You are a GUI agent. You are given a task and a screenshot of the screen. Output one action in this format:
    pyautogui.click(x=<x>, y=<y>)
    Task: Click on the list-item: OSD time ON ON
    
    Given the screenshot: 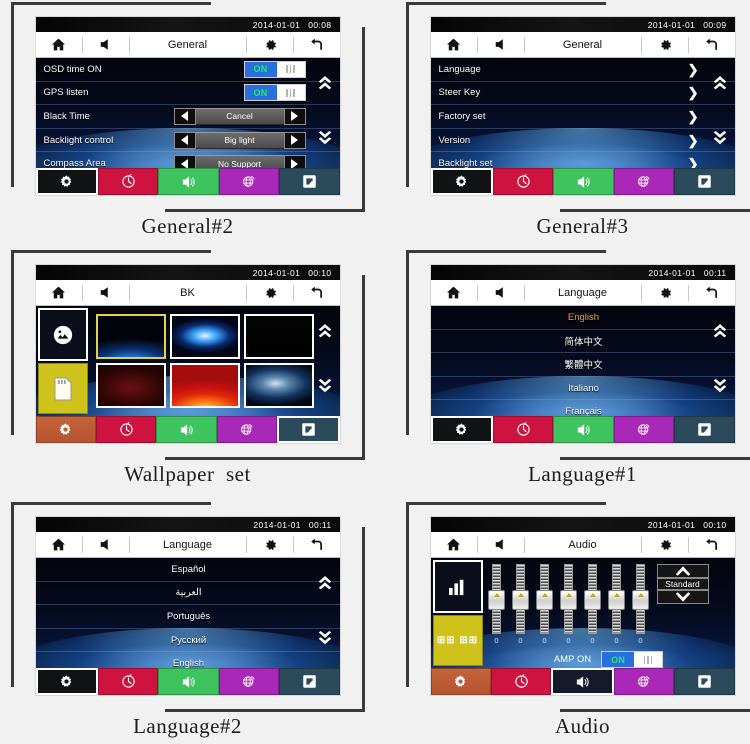 What is the action you would take?
    pyautogui.click(x=187, y=70)
    